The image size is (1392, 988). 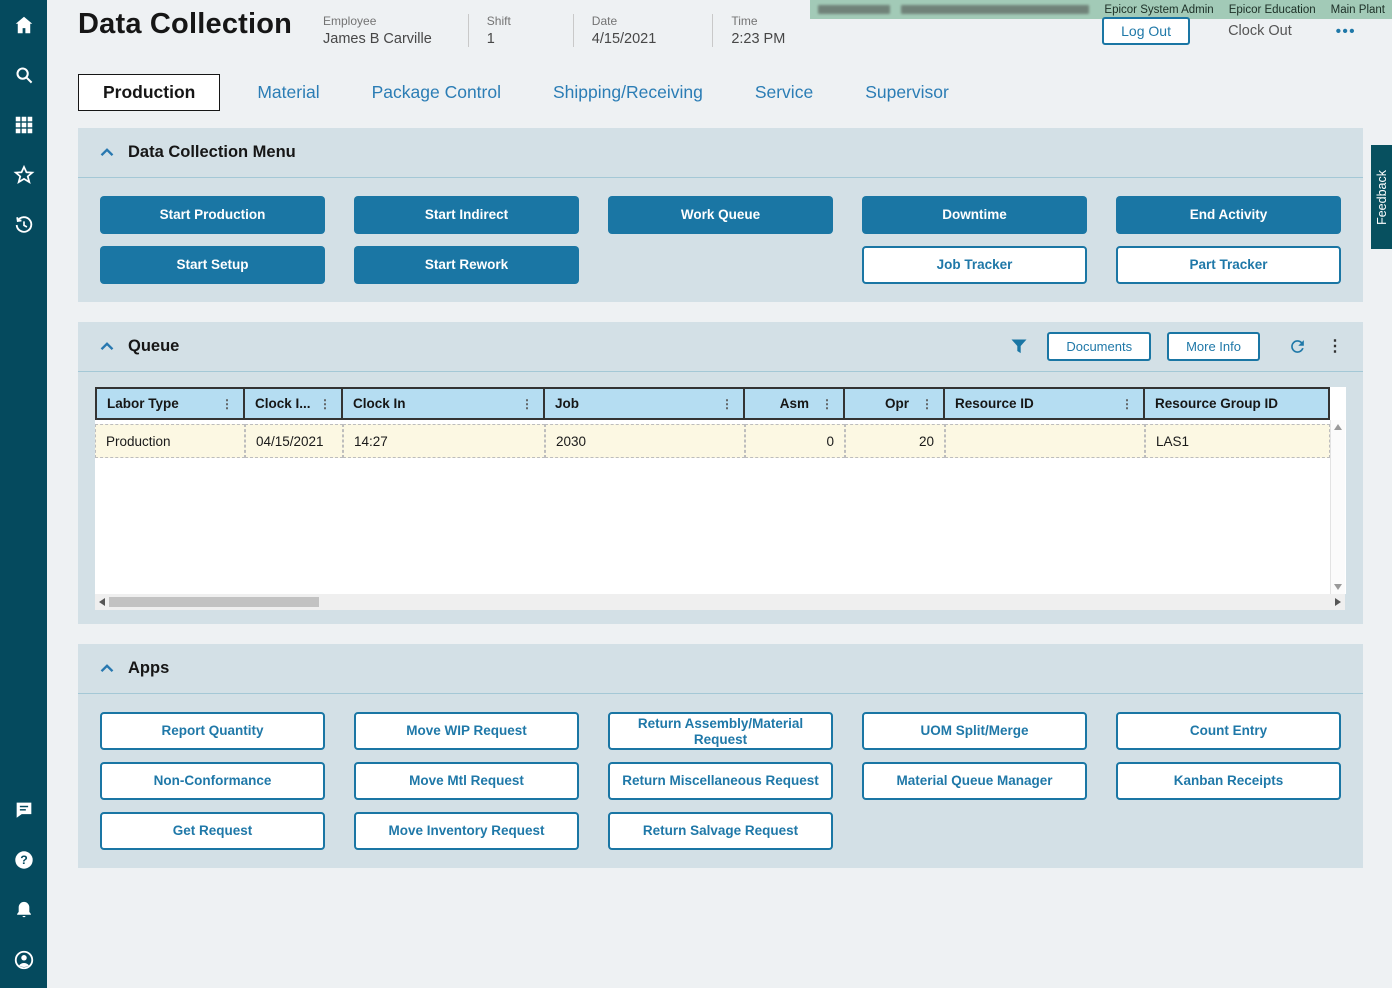 I want to click on column-header-resource-id: Resource ID ⋮, so click(x=1045, y=403).